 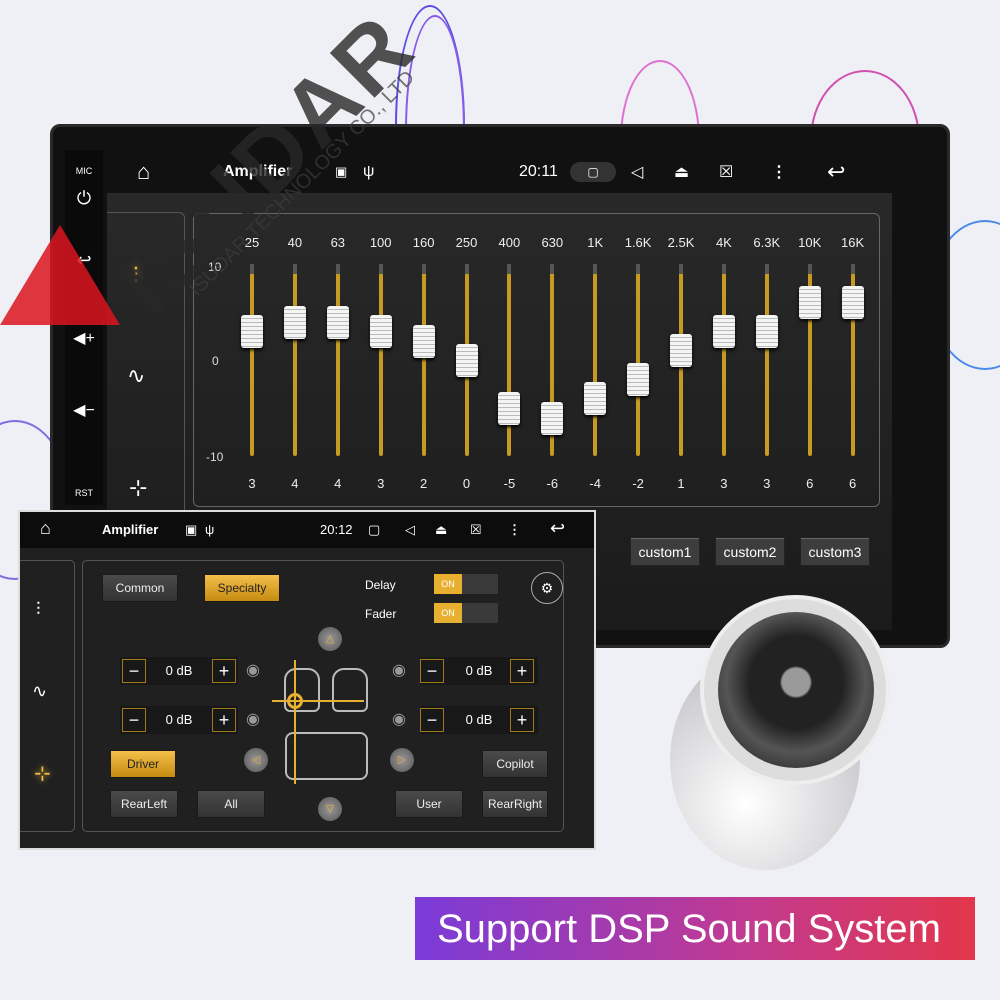 What do you see at coordinates (466, 483) in the screenshot?
I see `band-value: 0` at bounding box center [466, 483].